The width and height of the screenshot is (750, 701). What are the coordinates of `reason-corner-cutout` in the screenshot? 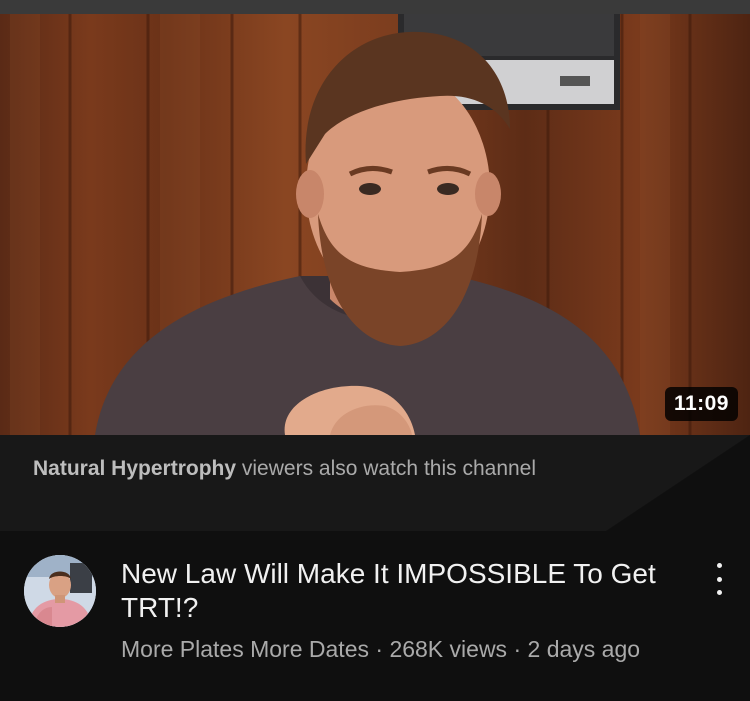 It's located at (678, 483).